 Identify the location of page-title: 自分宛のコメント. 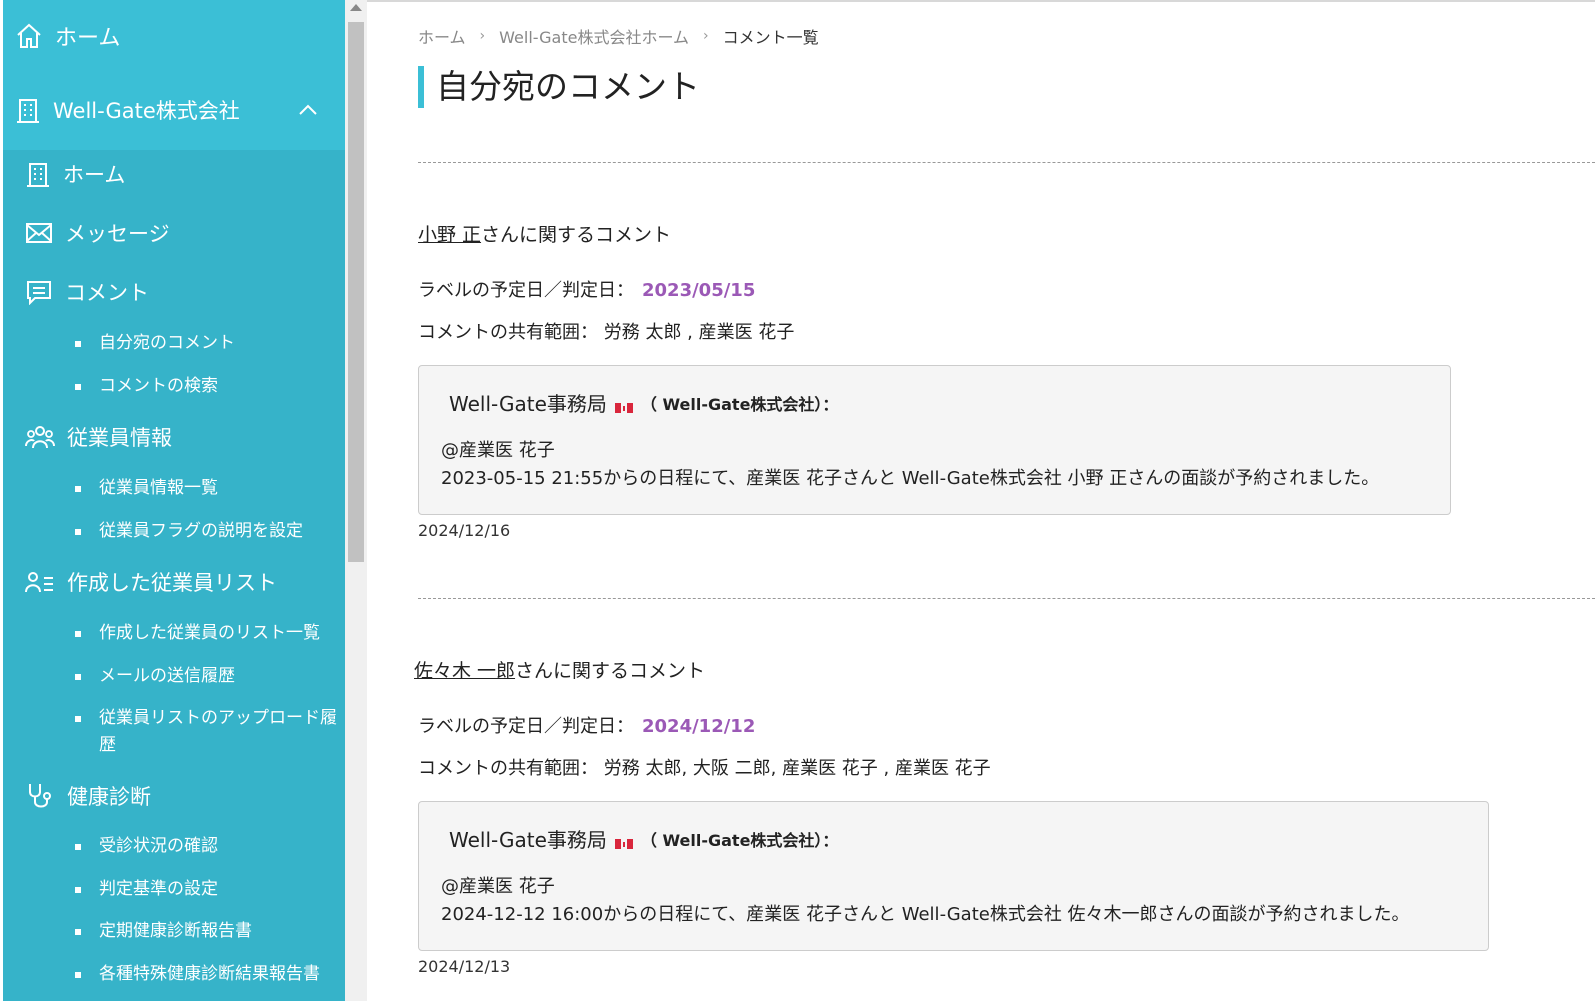
(559, 87).